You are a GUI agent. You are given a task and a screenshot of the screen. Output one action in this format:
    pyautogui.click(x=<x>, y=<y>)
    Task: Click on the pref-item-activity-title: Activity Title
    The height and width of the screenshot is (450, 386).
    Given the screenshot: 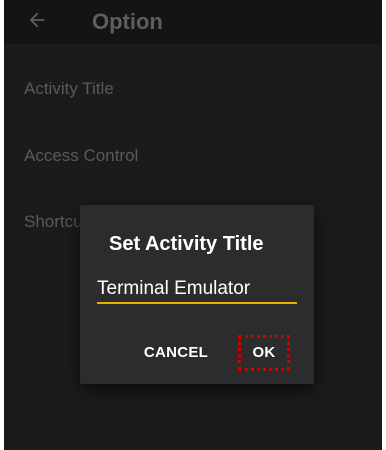 What is the action you would take?
    pyautogui.click(x=69, y=89)
    